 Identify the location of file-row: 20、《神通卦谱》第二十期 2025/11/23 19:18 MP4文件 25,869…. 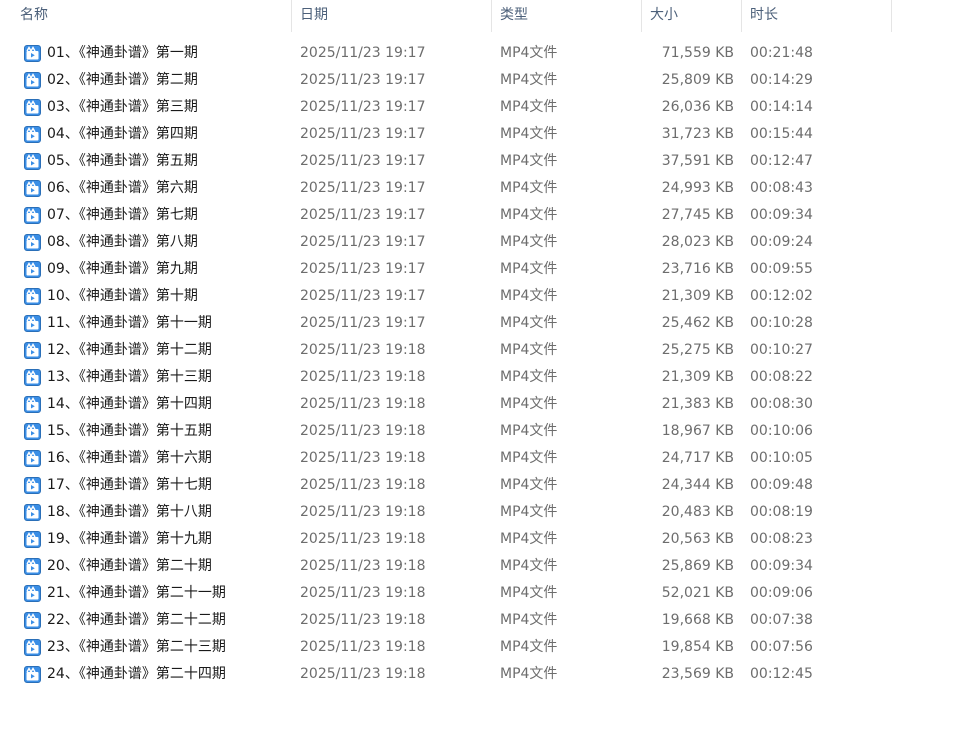
(477, 566).